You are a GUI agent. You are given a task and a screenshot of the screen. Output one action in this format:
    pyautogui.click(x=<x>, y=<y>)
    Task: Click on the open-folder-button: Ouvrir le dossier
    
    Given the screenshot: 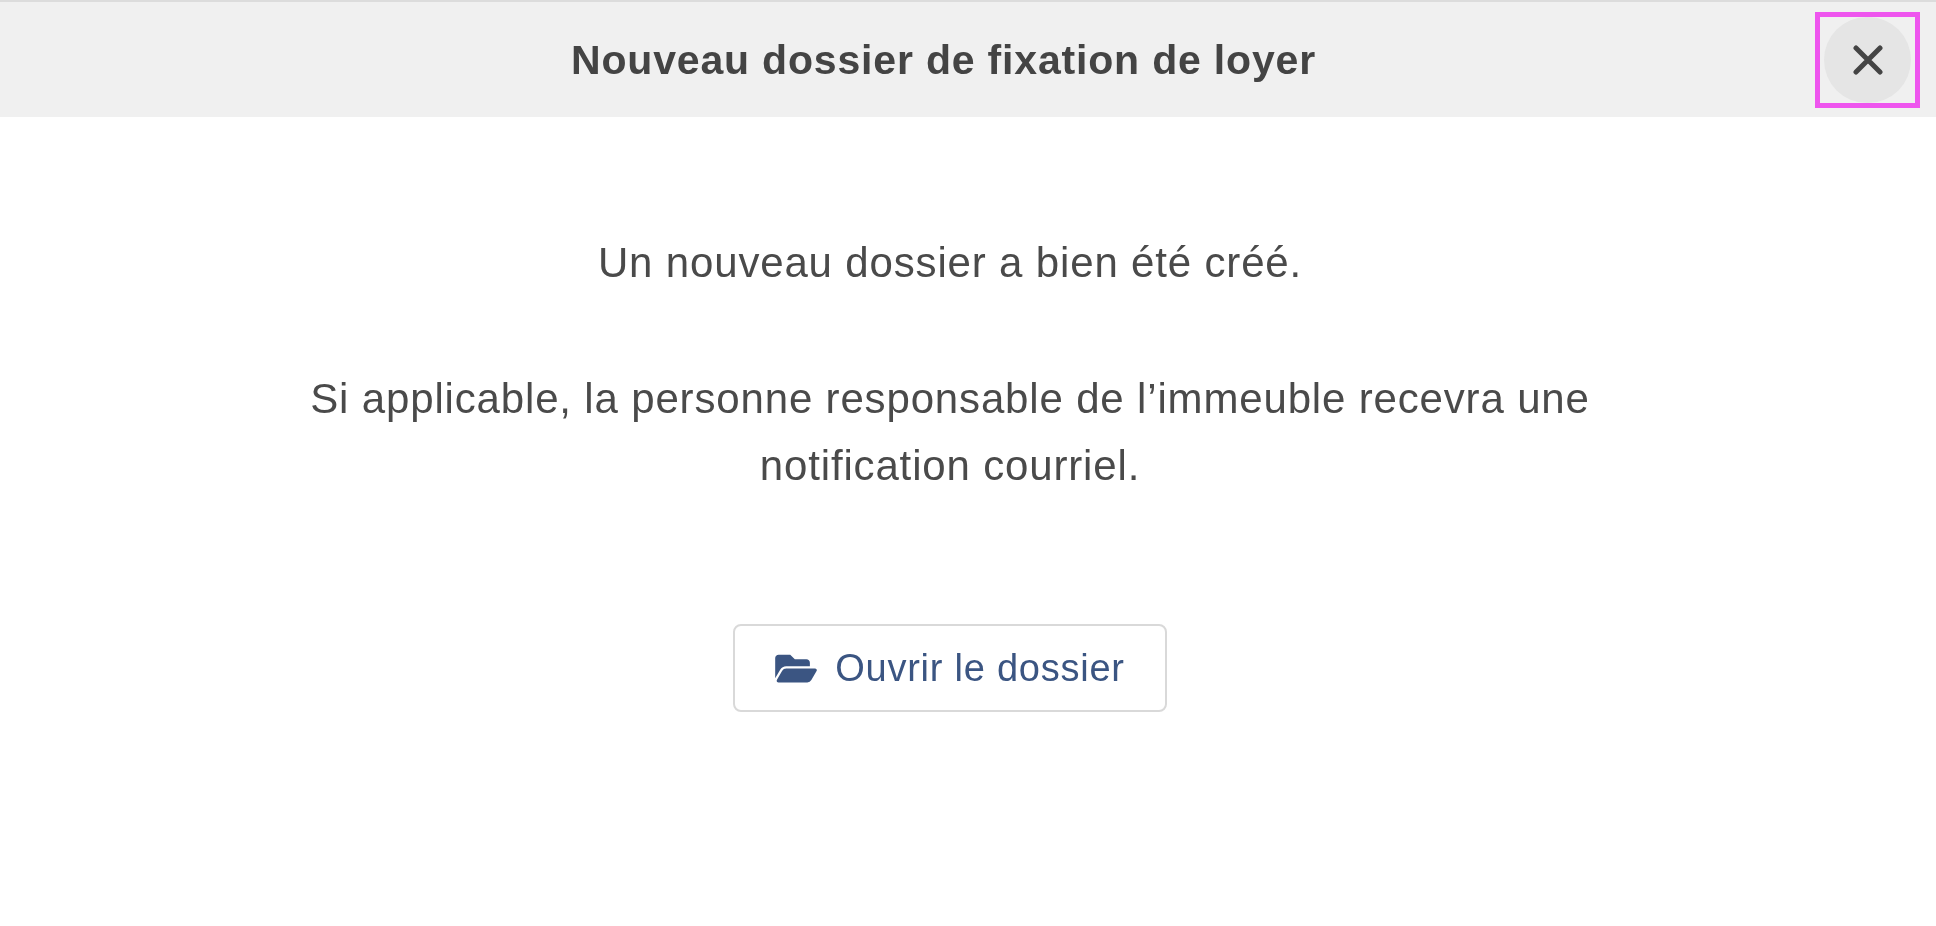 What is the action you would take?
    pyautogui.click(x=950, y=668)
    